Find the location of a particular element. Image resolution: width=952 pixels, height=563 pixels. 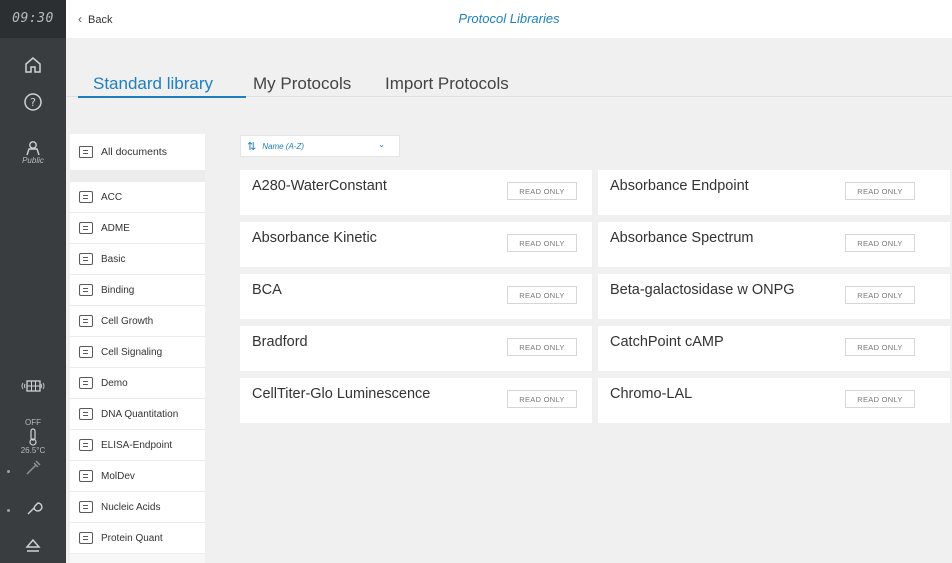

folder-item: ACC is located at coordinates (137, 197).